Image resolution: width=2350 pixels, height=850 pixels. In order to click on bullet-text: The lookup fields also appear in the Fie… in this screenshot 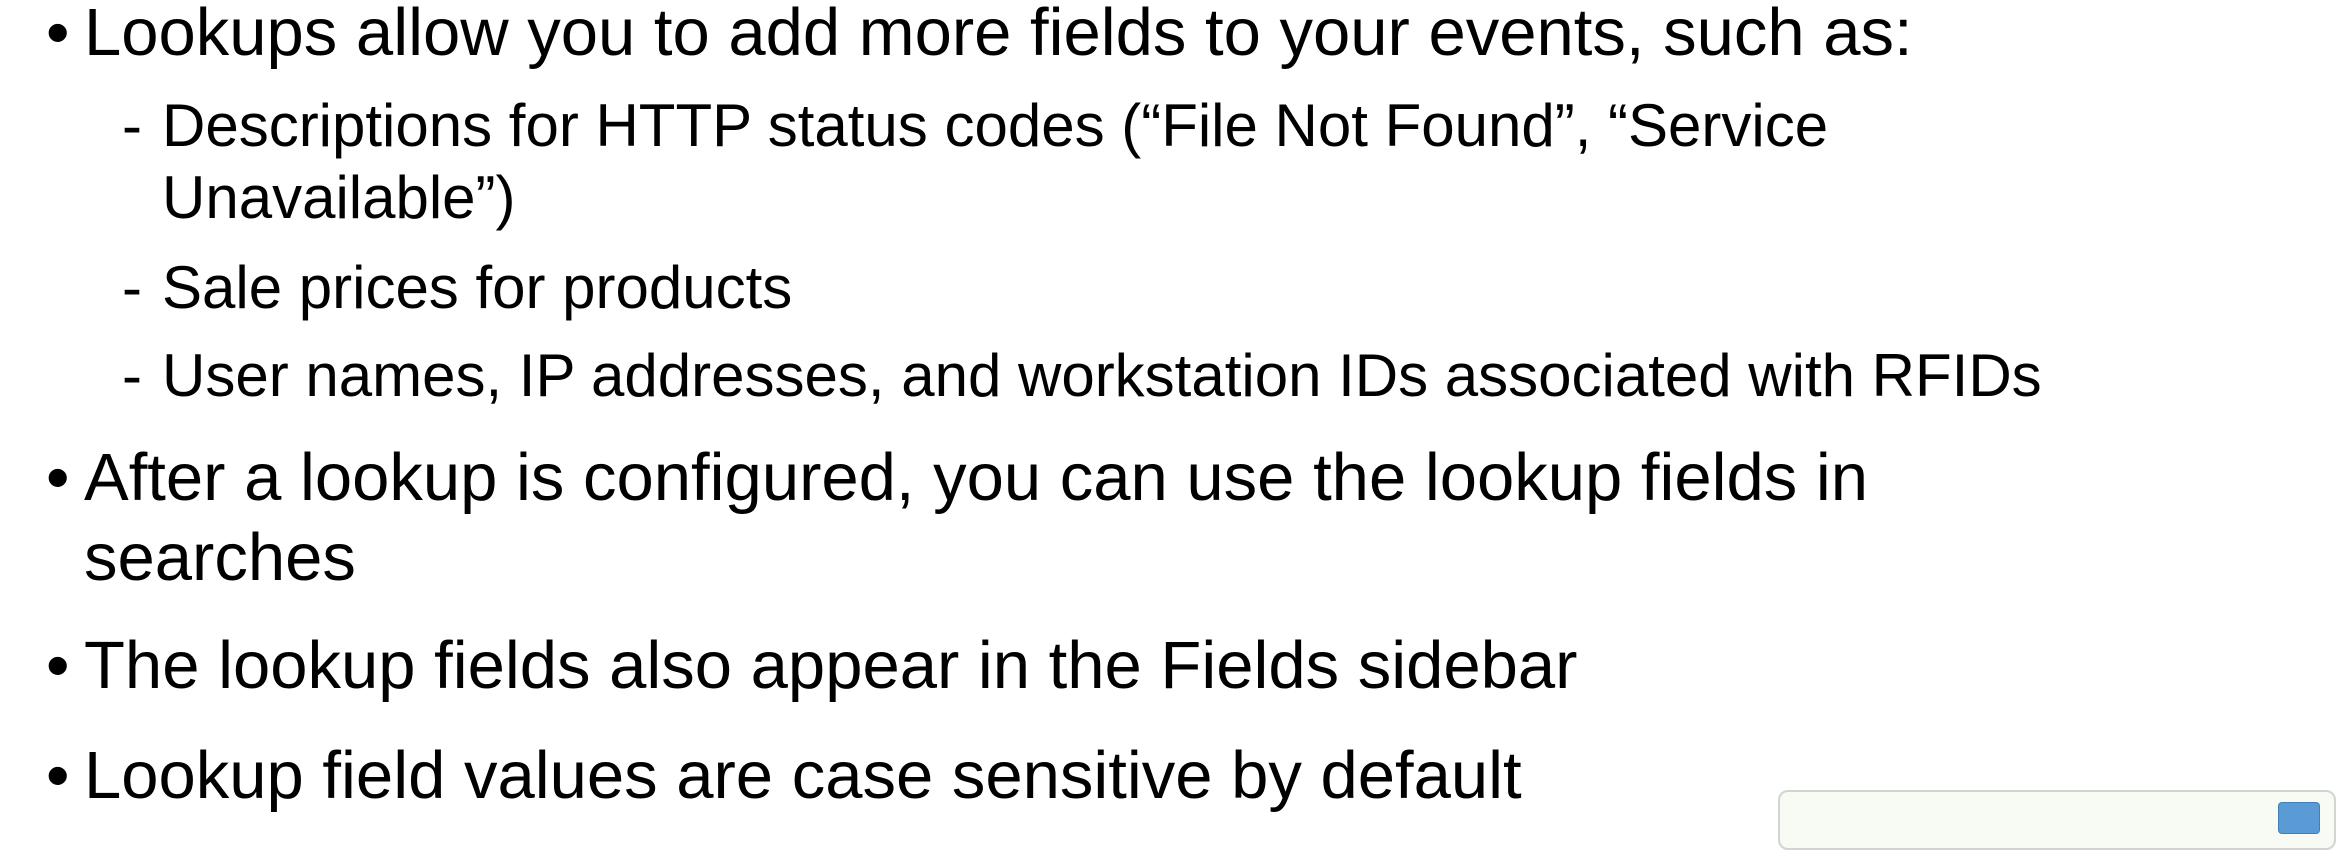, I will do `click(831, 665)`.